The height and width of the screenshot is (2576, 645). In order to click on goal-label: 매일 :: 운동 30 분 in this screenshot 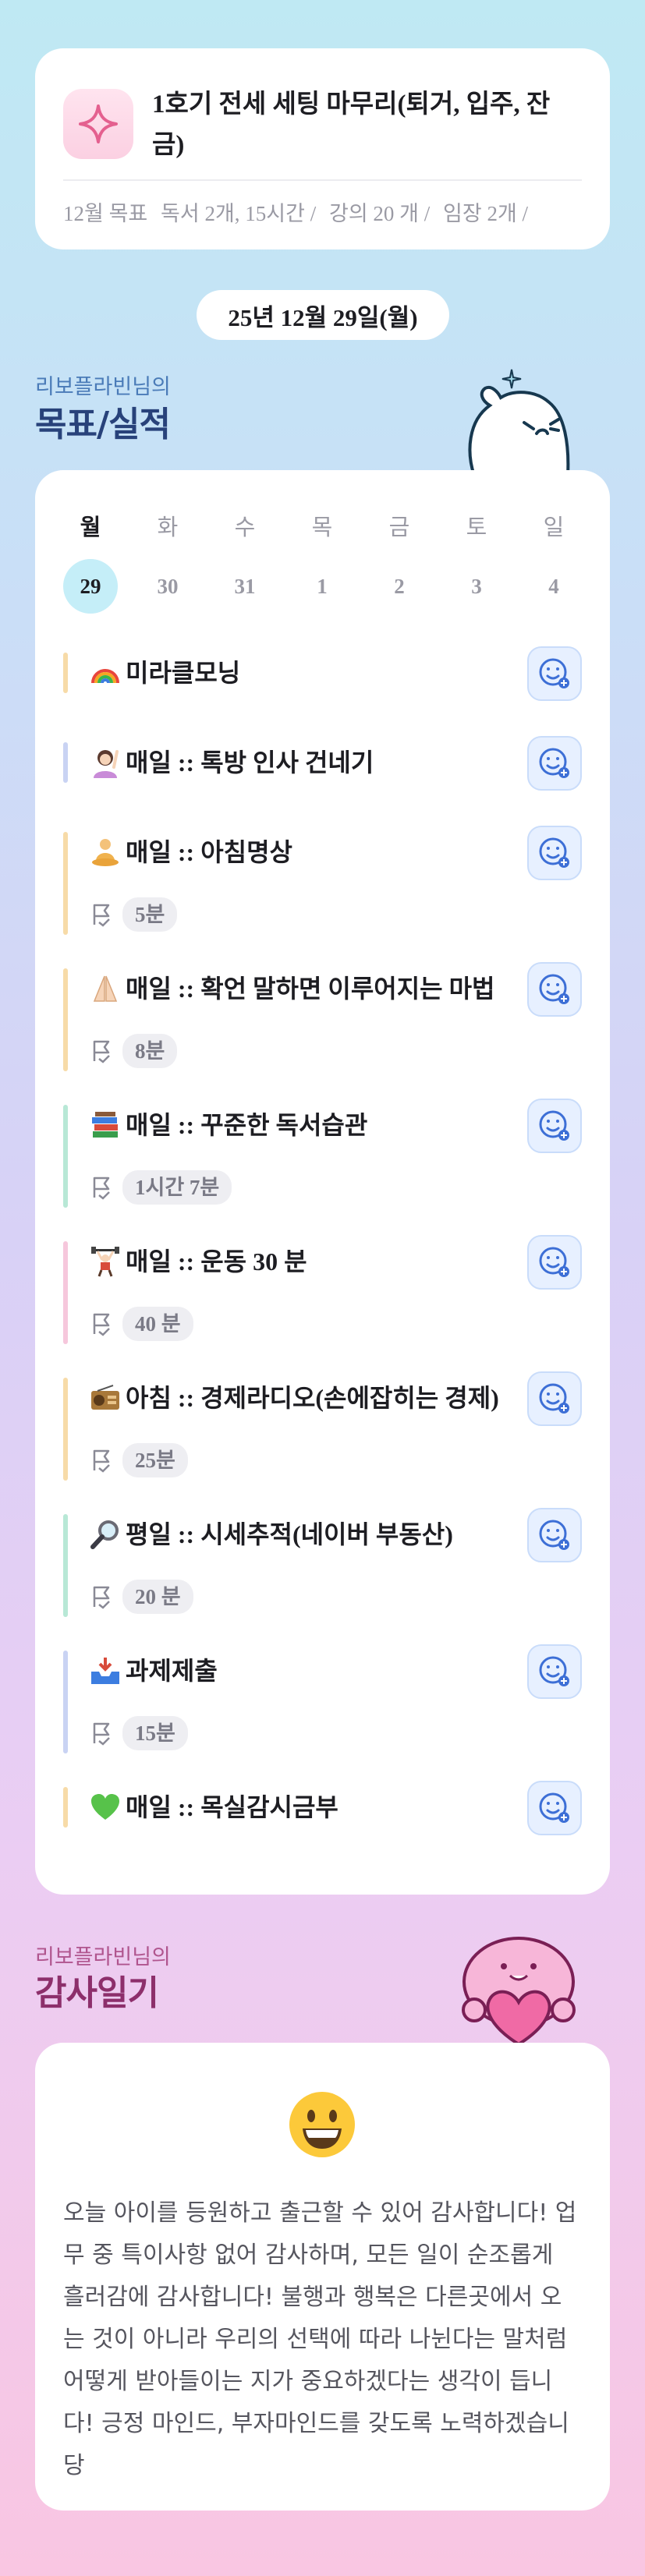, I will do `click(216, 1261)`.